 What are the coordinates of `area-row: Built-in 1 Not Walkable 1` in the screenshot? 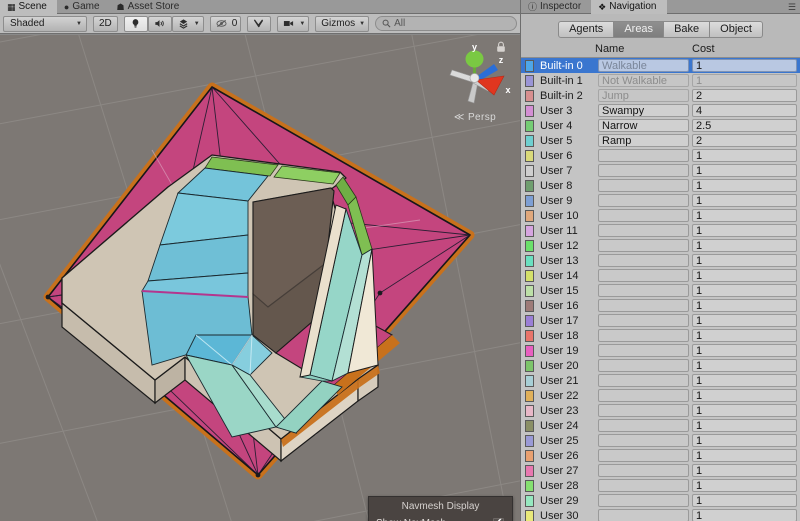 It's located at (660, 80).